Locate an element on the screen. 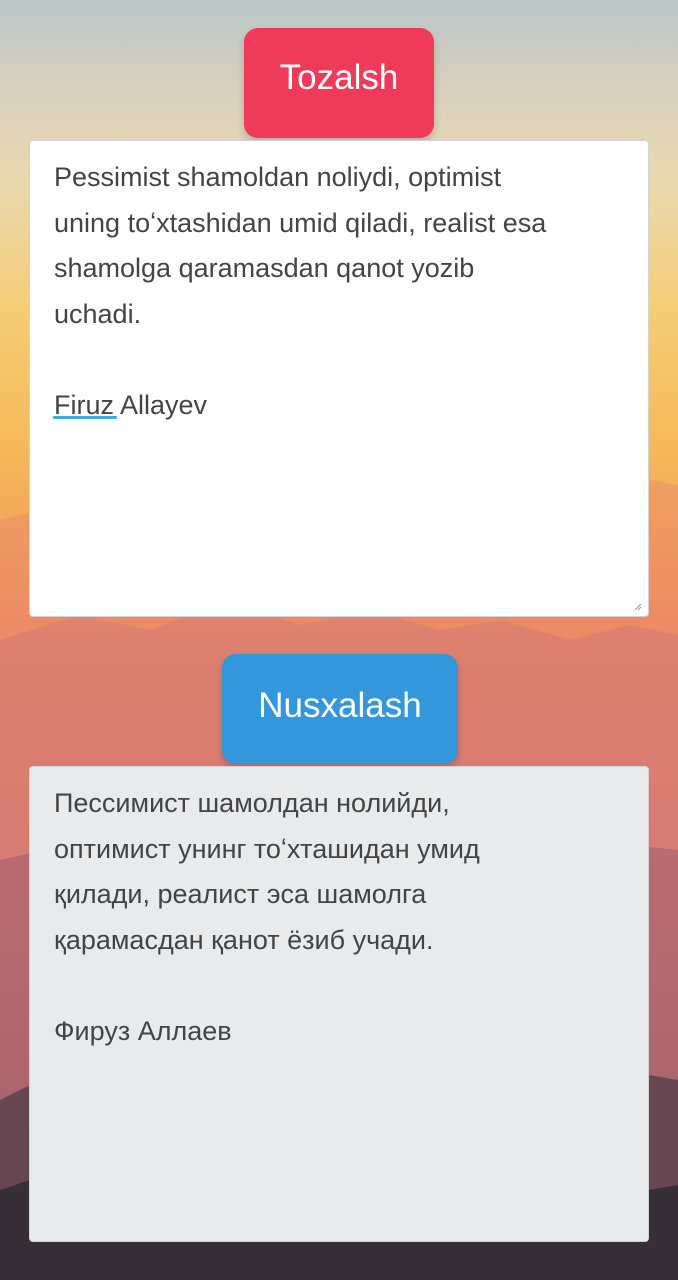 The height and width of the screenshot is (1280, 678). clear-button: Tozalsh is located at coordinates (339, 83).